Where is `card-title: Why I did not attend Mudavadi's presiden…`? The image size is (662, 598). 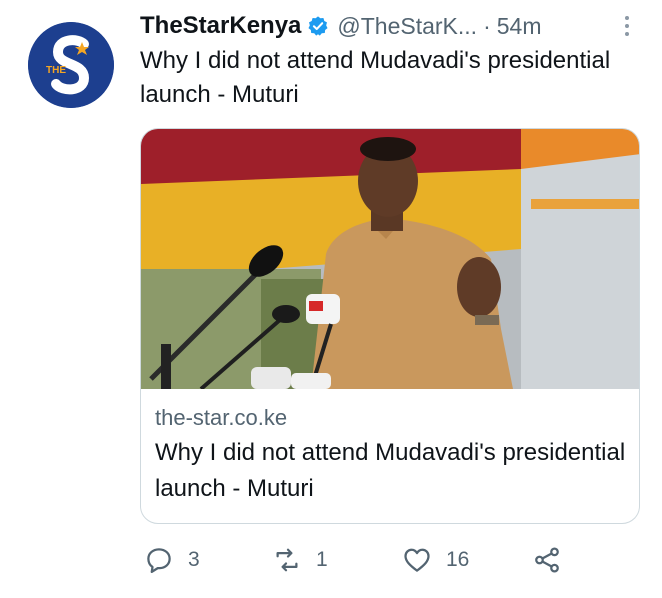
card-title: Why I did not attend Mudavadi's presiden… is located at coordinates (390, 470).